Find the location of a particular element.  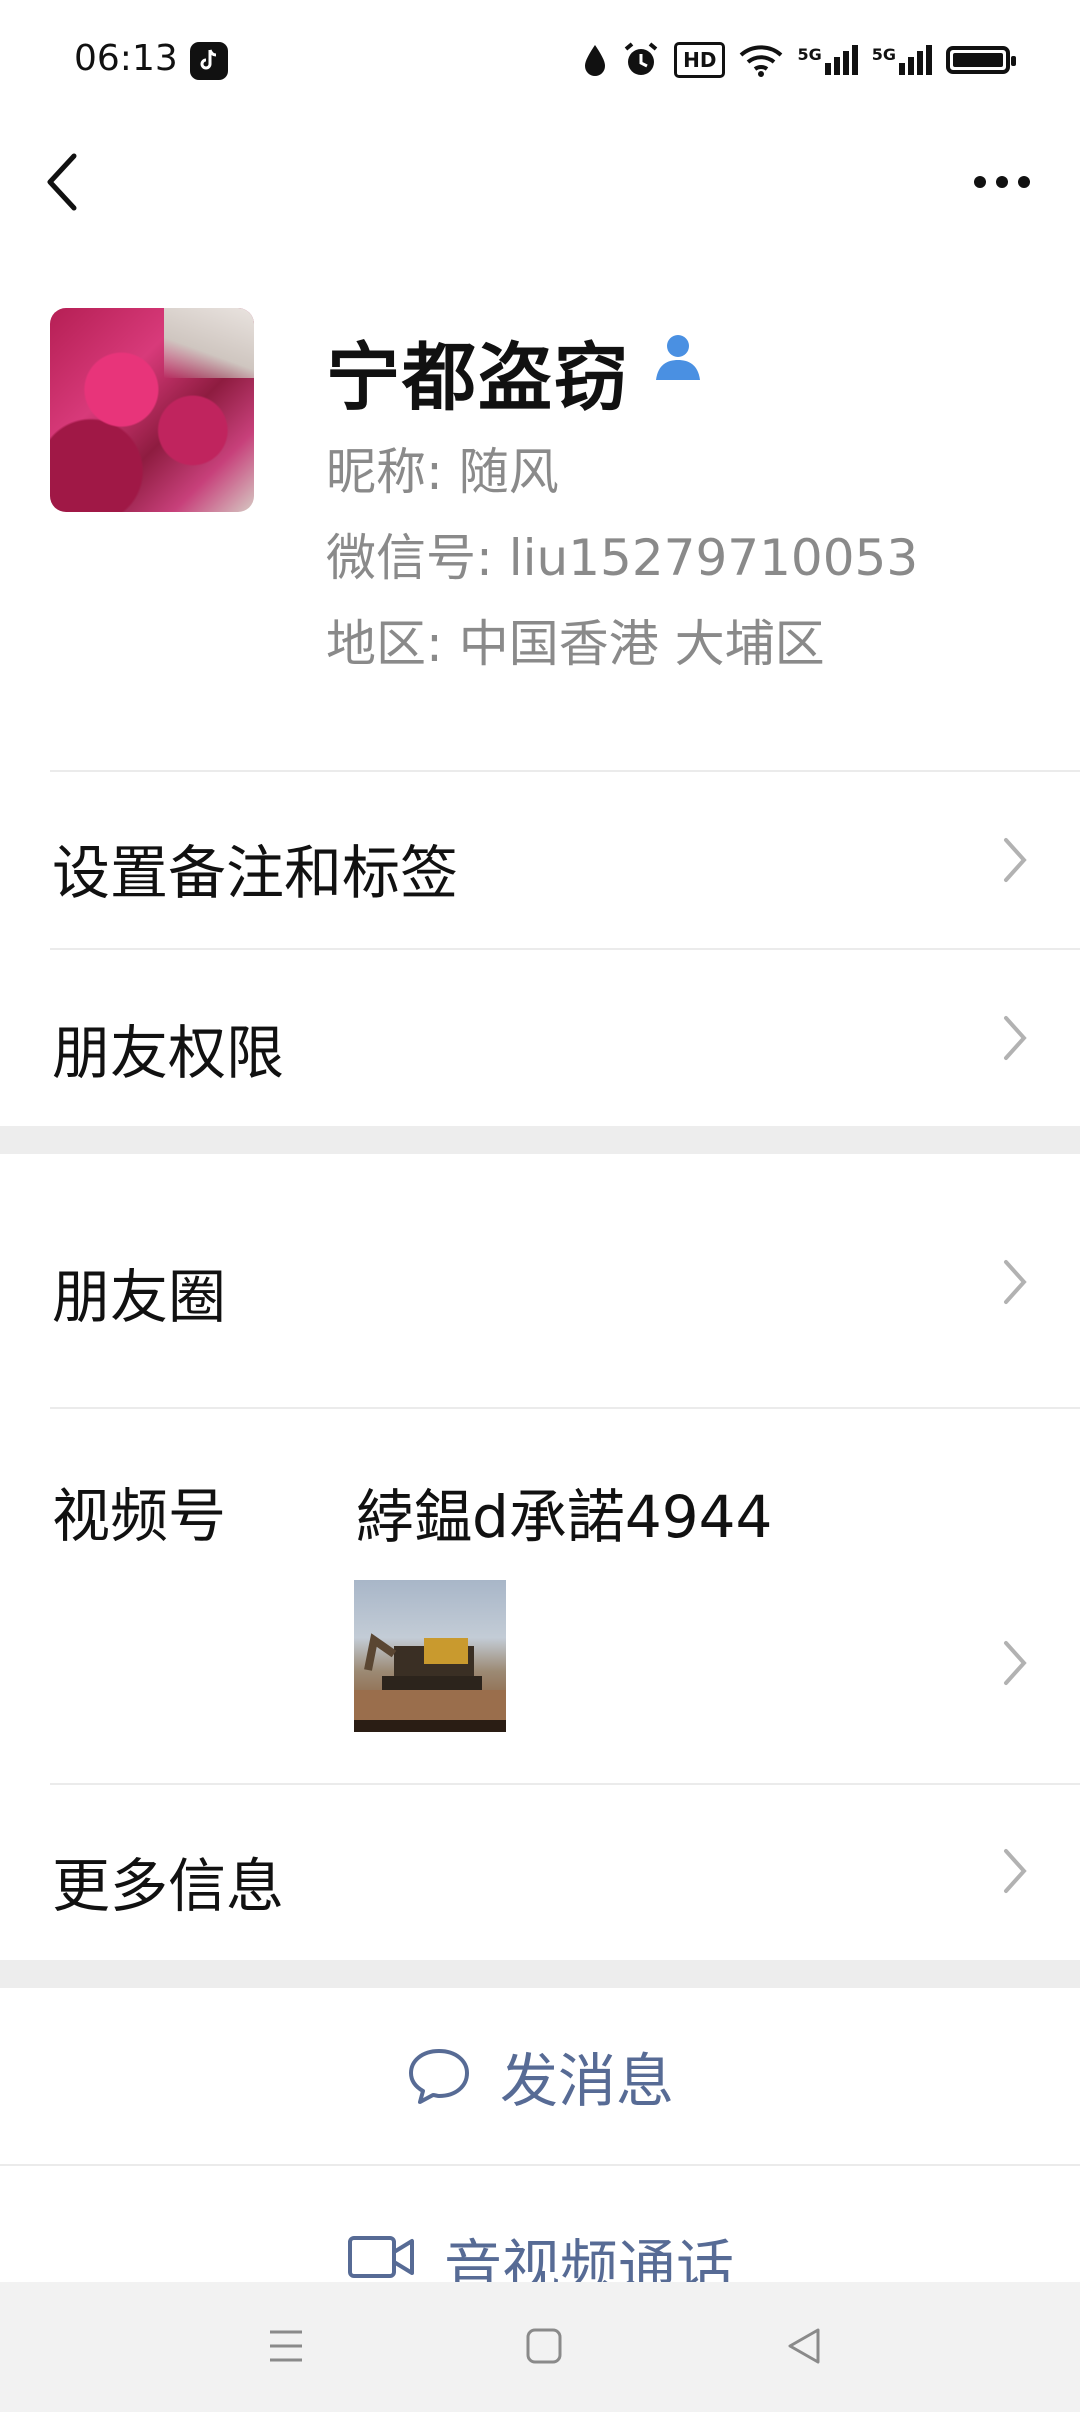

more-info-row: 更多信息 is located at coordinates (540, 1873).